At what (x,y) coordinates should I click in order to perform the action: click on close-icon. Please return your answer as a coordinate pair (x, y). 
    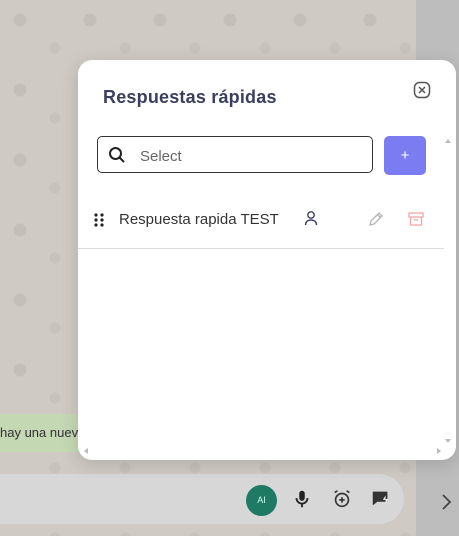
    Looking at the image, I should click on (422, 90).